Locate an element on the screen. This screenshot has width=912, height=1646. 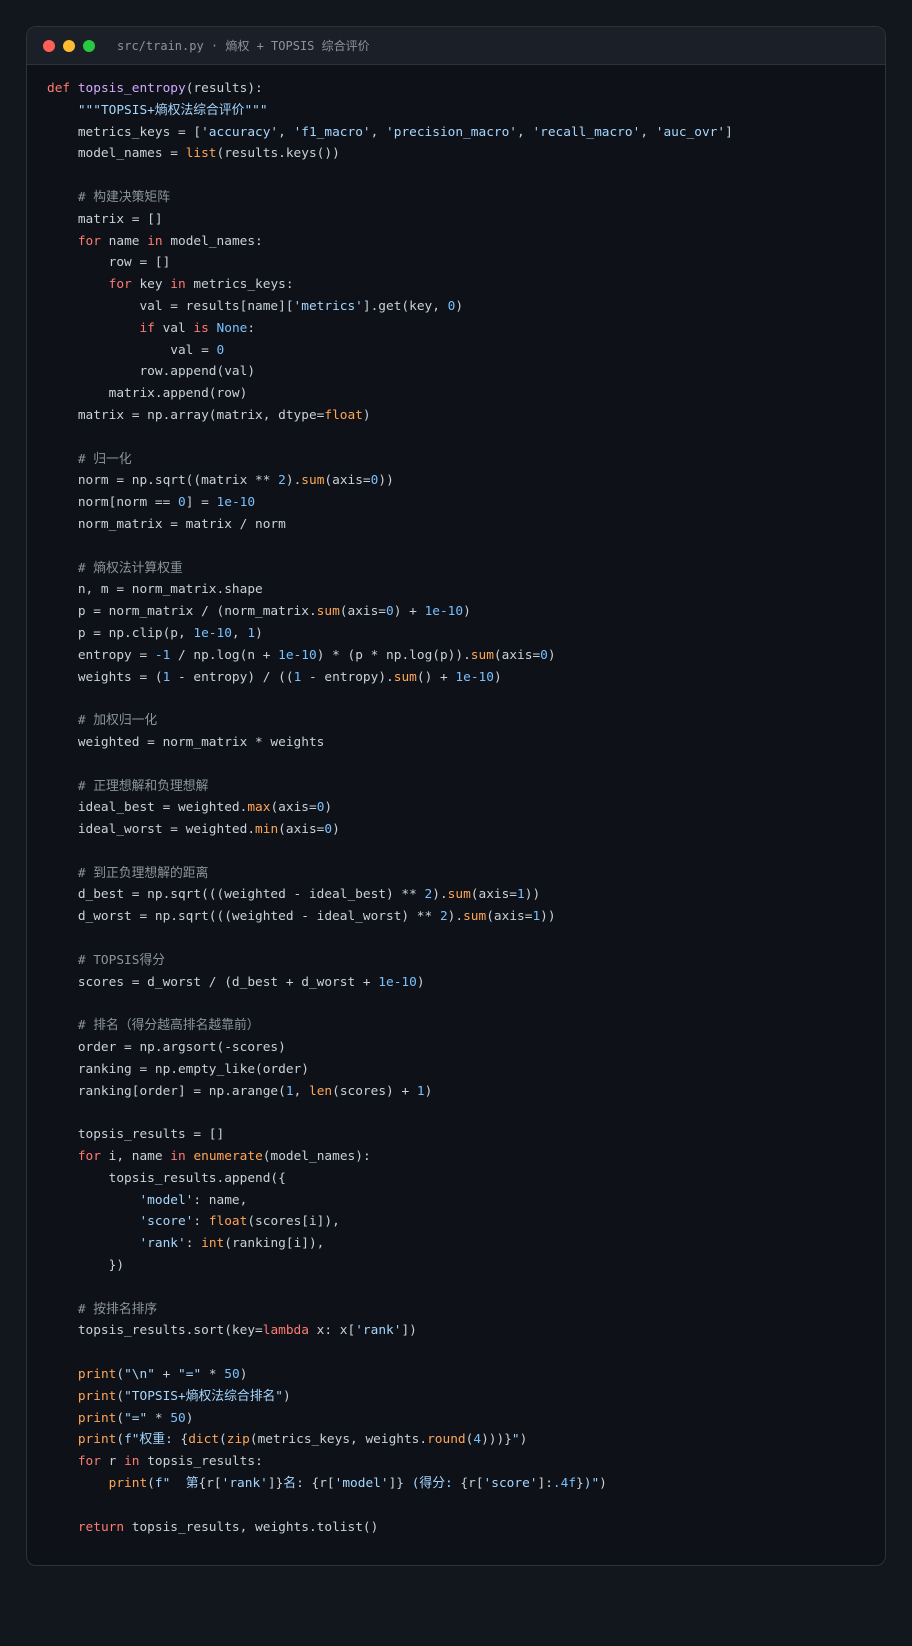
code-token: )" is located at coordinates (591, 1483).